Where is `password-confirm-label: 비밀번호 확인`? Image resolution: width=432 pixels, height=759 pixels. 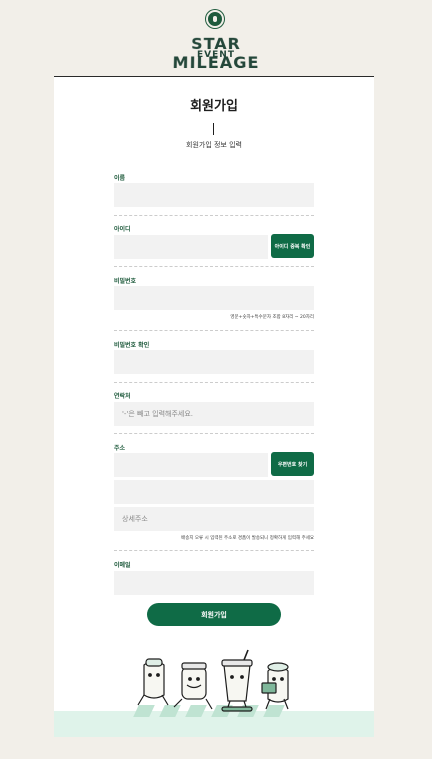 password-confirm-label: 비밀번호 확인 is located at coordinates (132, 345).